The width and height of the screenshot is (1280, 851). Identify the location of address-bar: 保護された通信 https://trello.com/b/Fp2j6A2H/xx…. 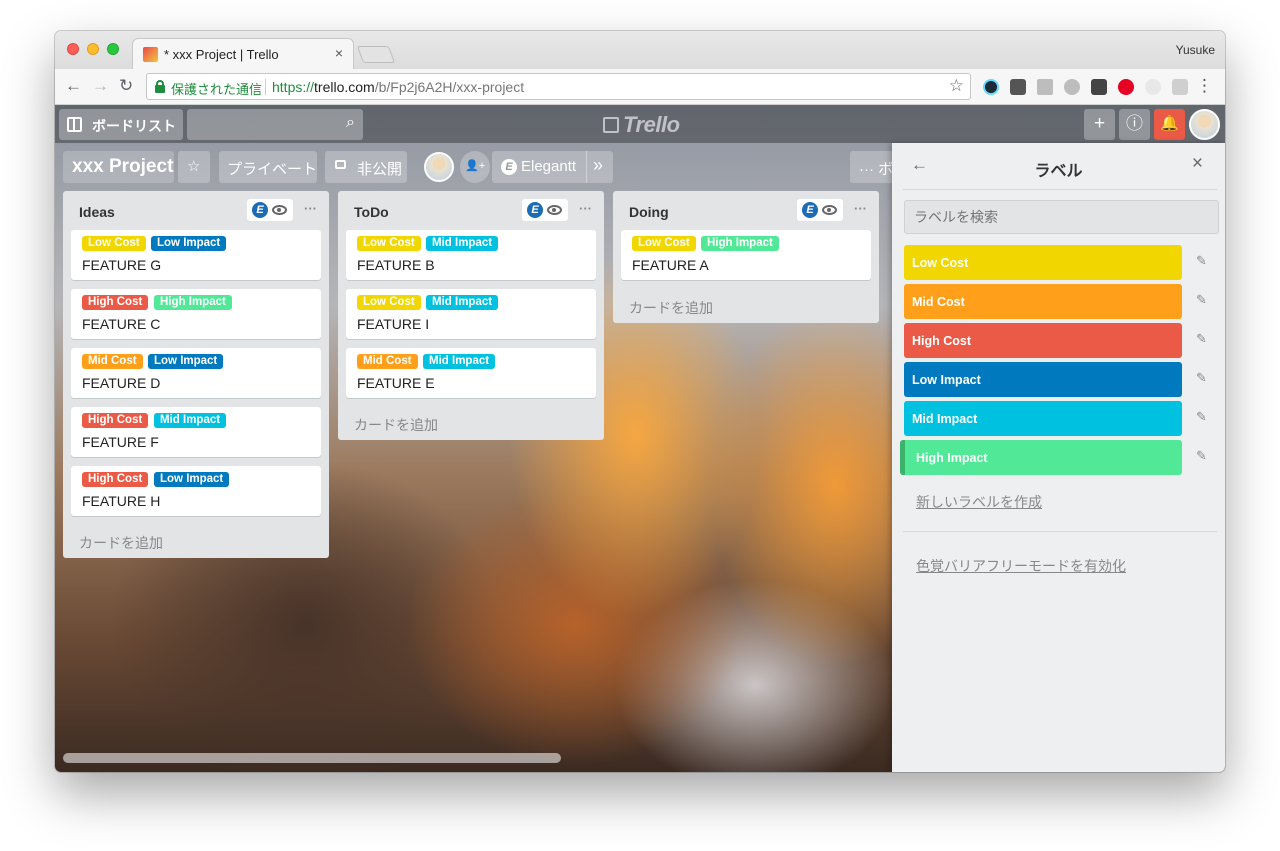
(558, 86).